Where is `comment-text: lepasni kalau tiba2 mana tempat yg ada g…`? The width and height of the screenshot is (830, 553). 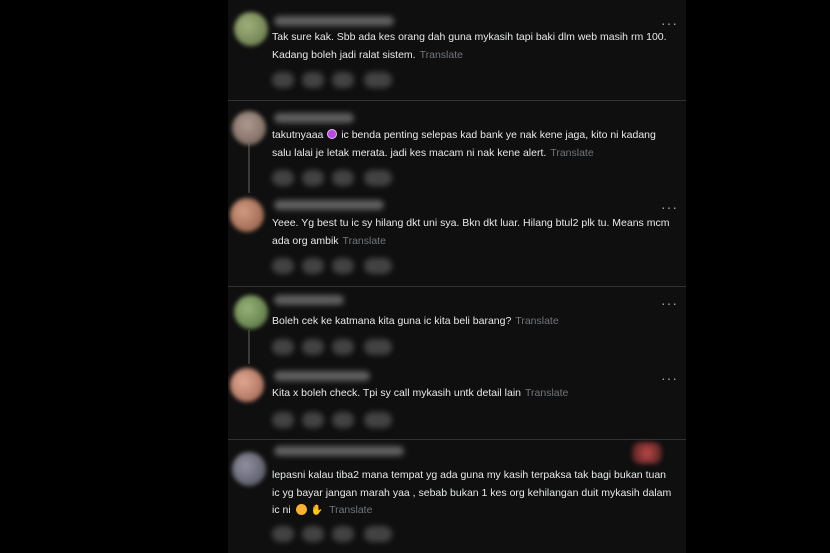
comment-text: lepasni kalau tiba2 mana tempat yg ada g… is located at coordinates (472, 493).